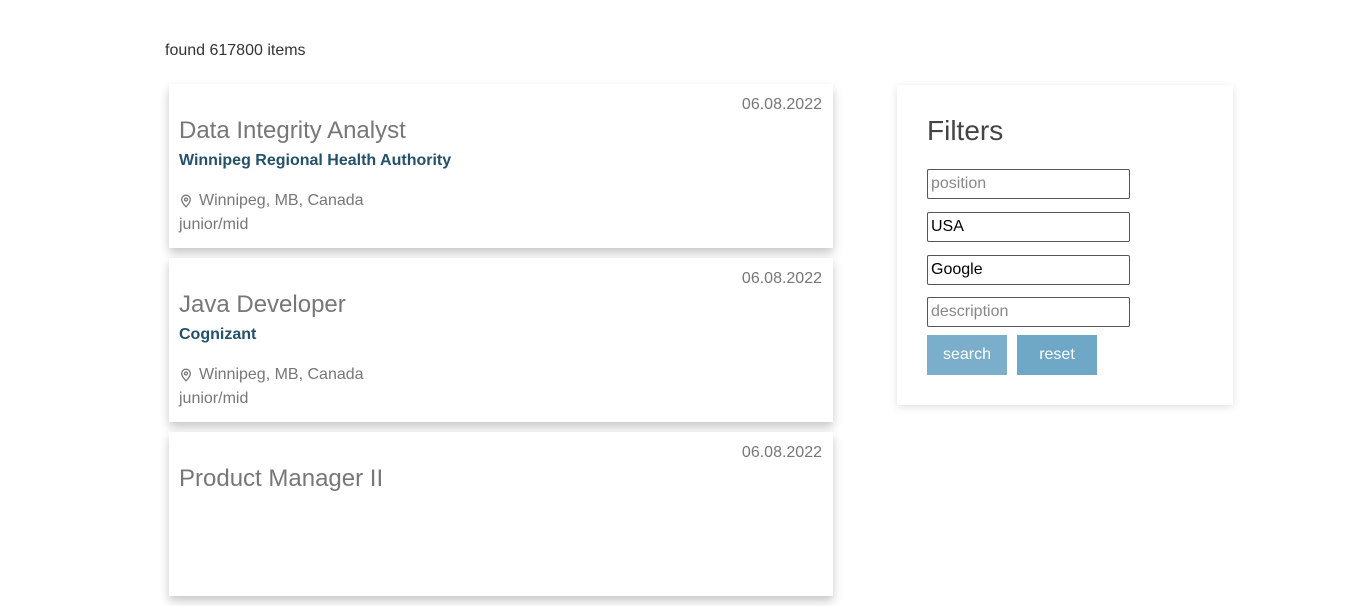 This screenshot has height=606, width=1349. Describe the element at coordinates (1057, 355) in the screenshot. I see `reset-button: reset` at that location.